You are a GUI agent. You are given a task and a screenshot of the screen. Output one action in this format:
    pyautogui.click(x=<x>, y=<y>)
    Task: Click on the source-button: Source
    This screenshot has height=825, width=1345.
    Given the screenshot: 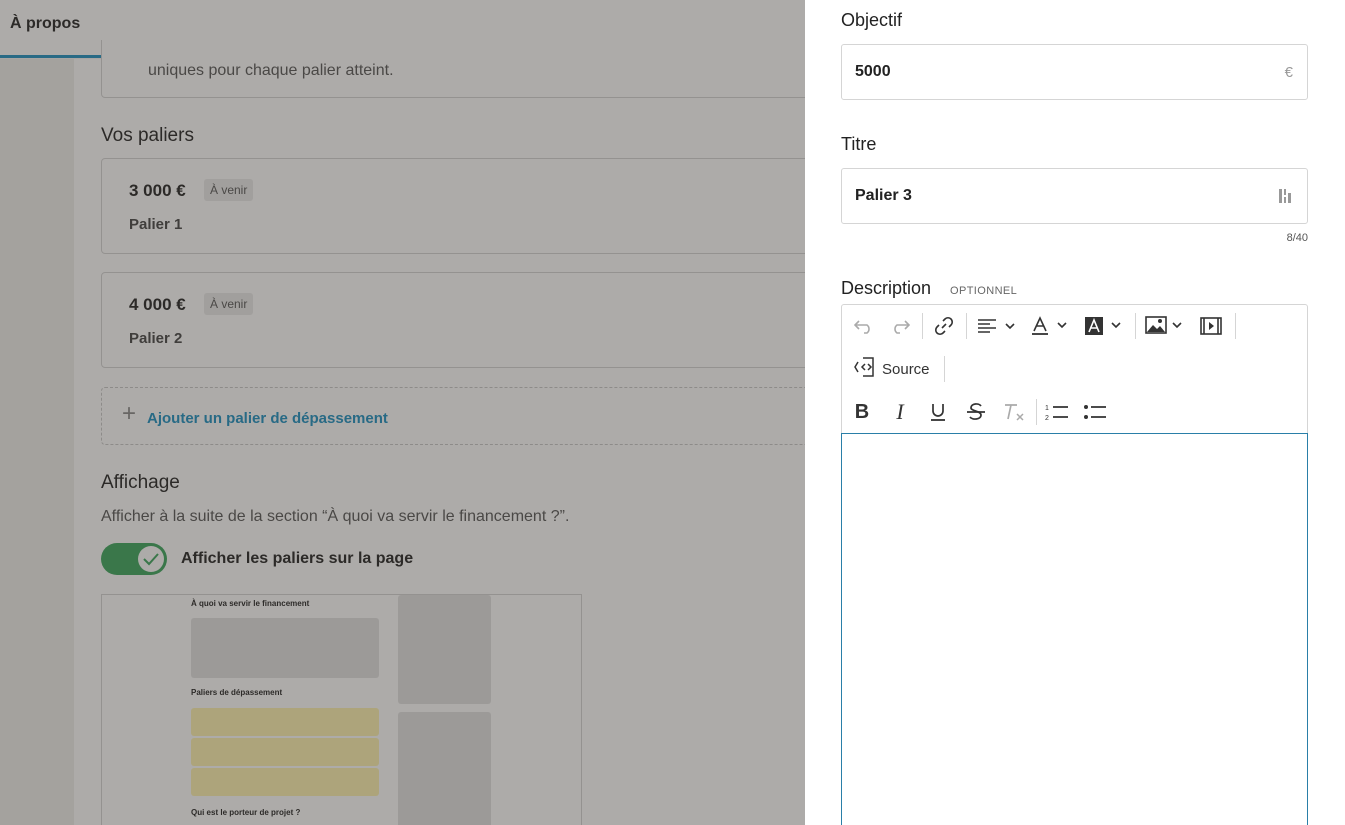 What is the action you would take?
    pyautogui.click(x=897, y=369)
    